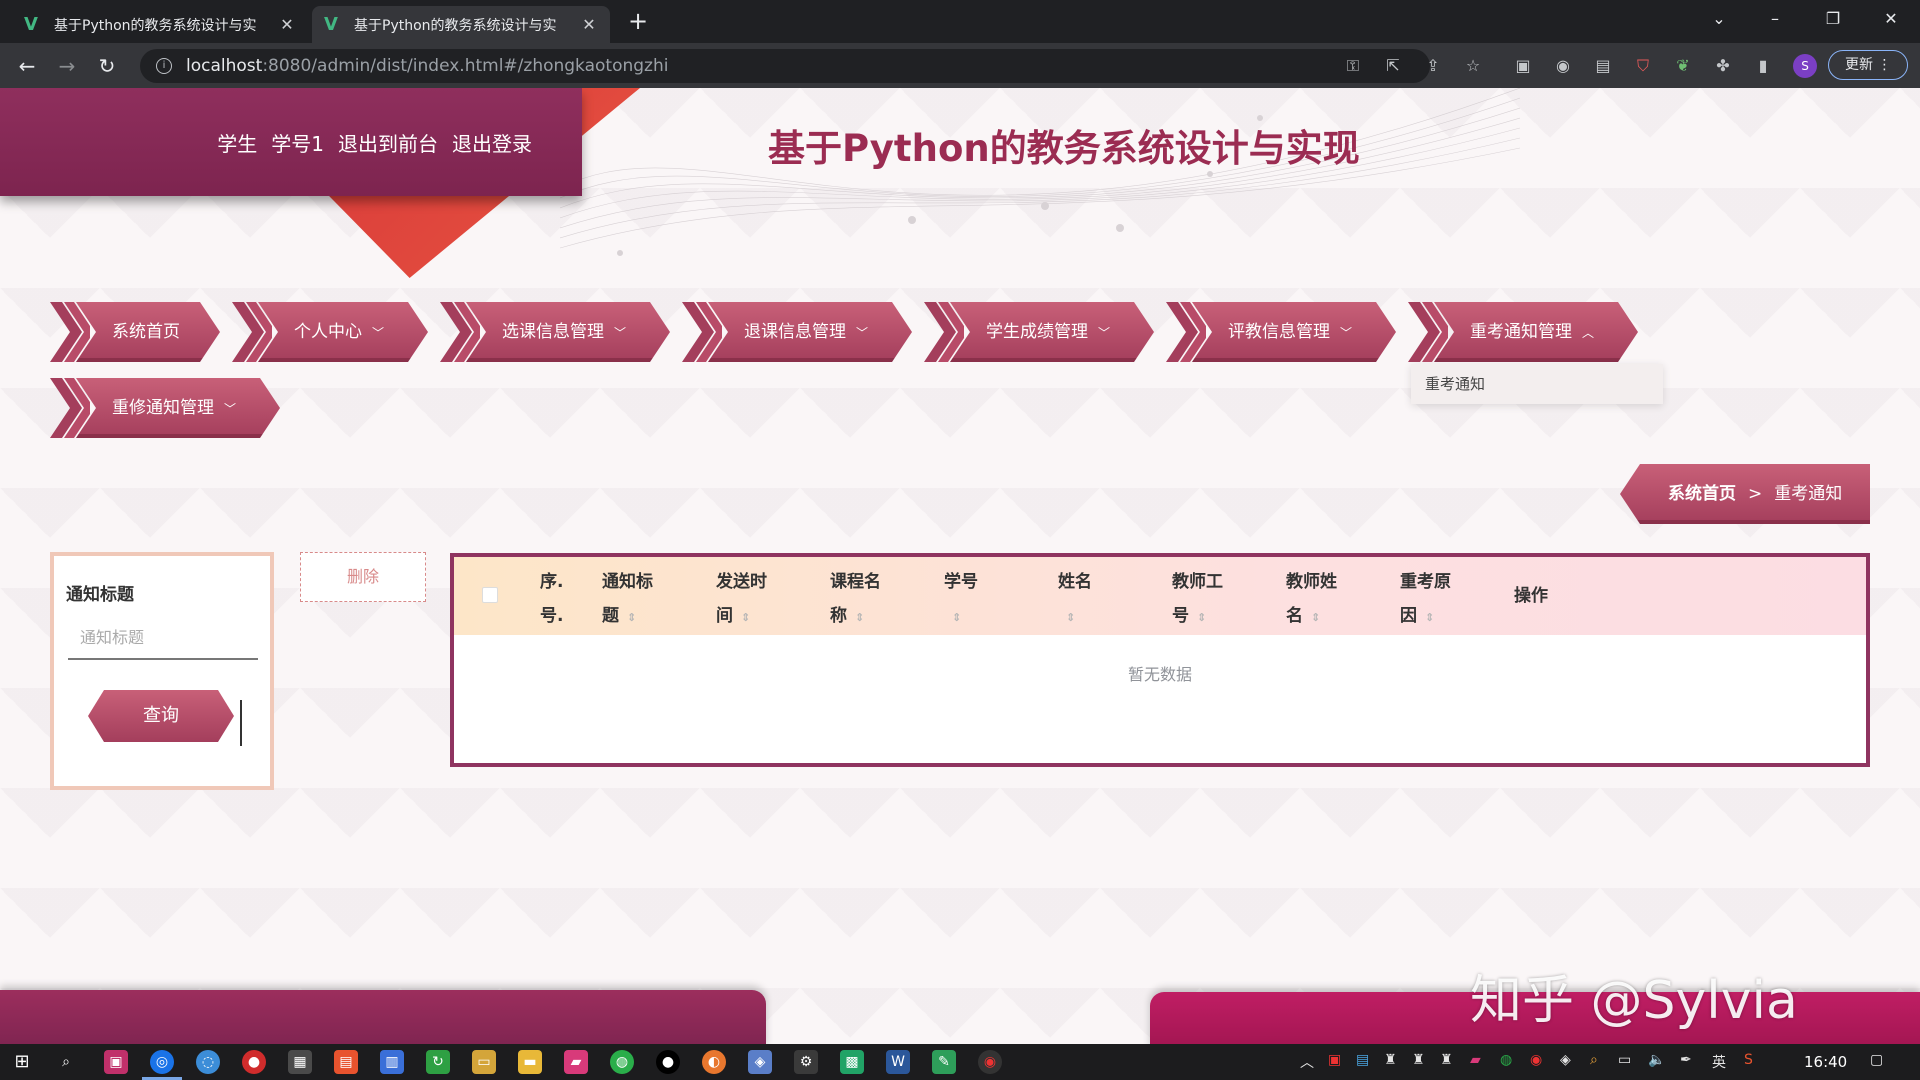 Image resolution: width=1920 pixels, height=1080 pixels. I want to click on tray-qq-icon: ♜, so click(1390, 1060).